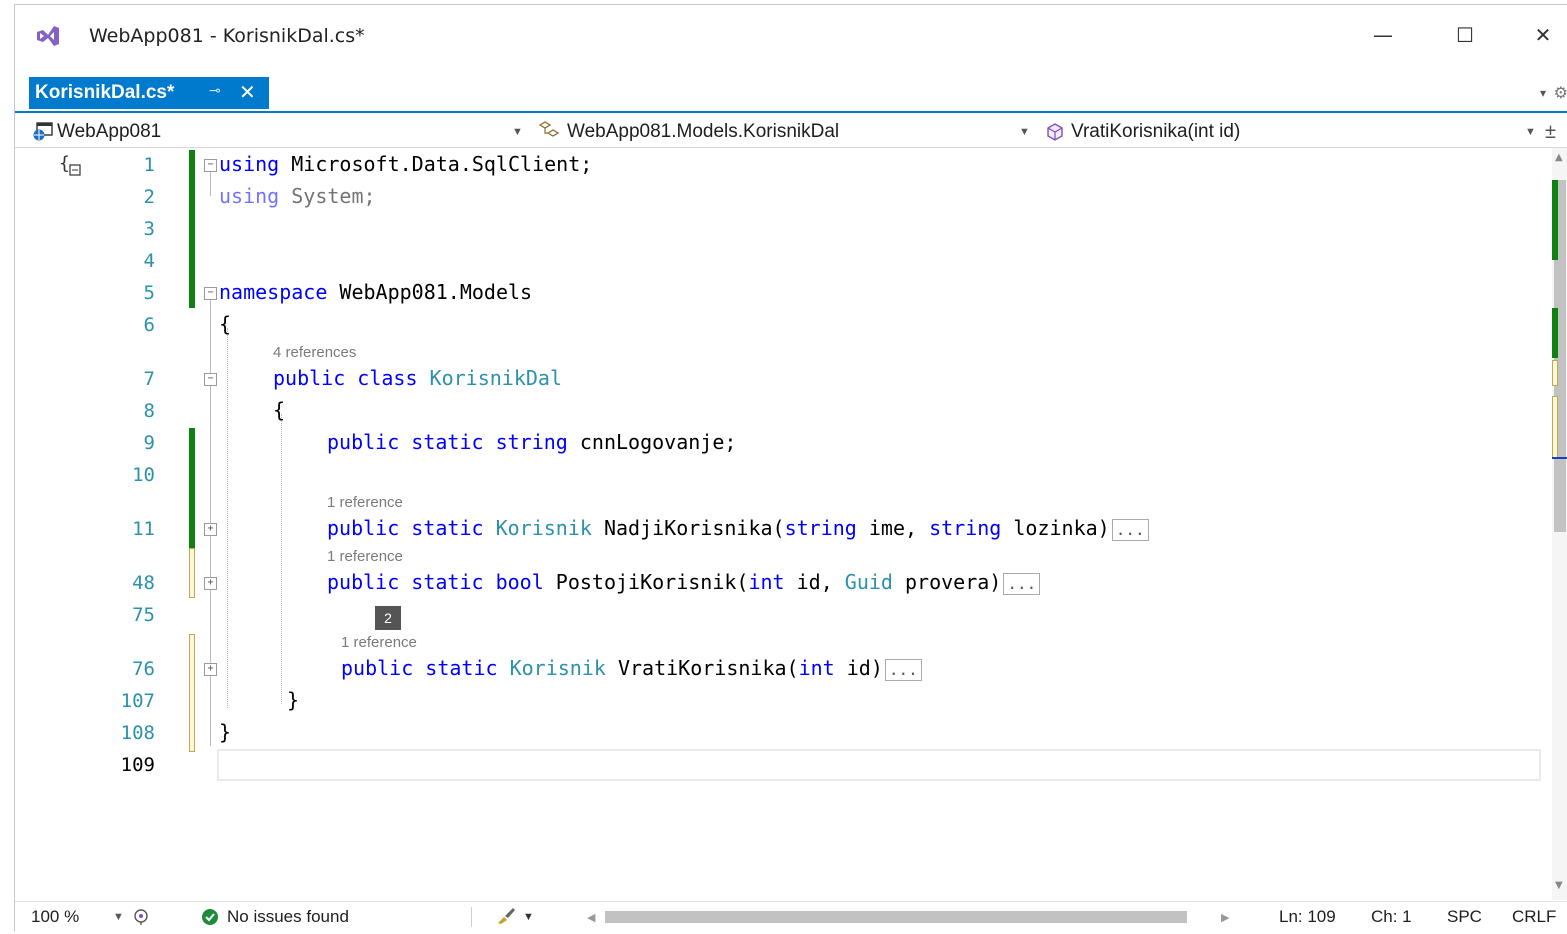 This screenshot has width=1567, height=934. I want to click on scroll-left-icon: ◀, so click(591, 917).